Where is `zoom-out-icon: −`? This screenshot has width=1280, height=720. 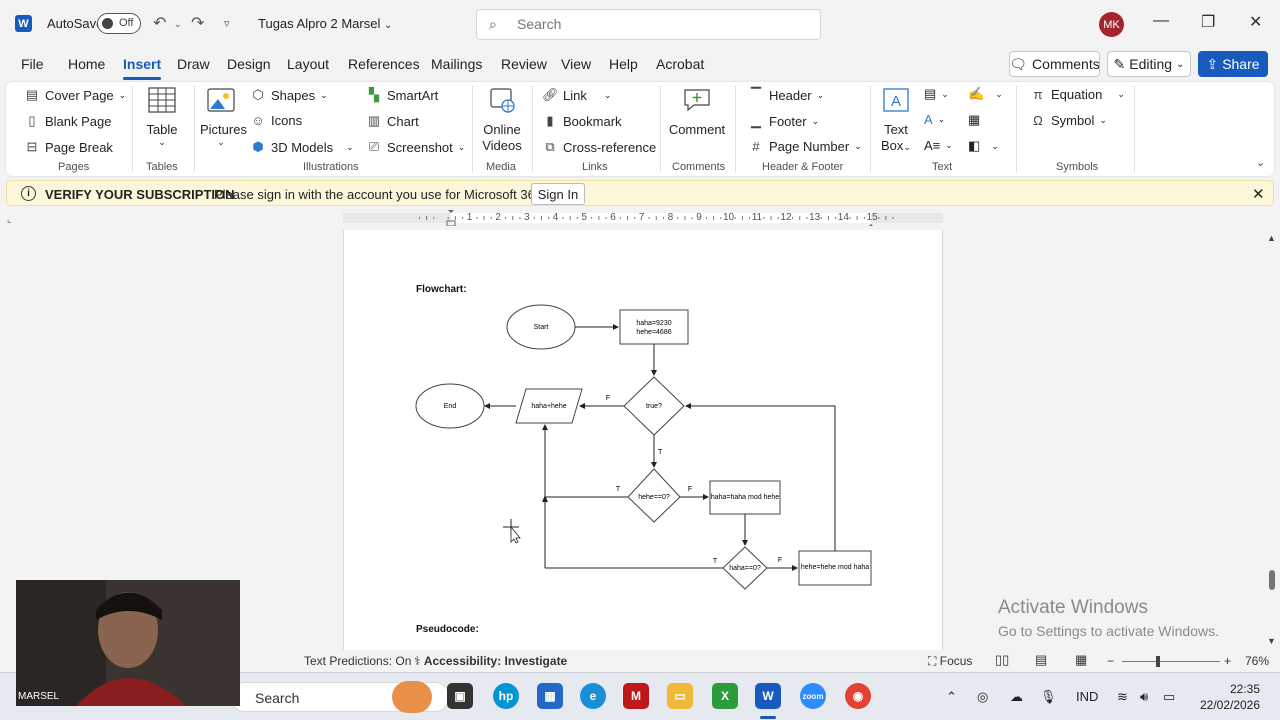
zoom-out-icon: − is located at coordinates (1110, 661).